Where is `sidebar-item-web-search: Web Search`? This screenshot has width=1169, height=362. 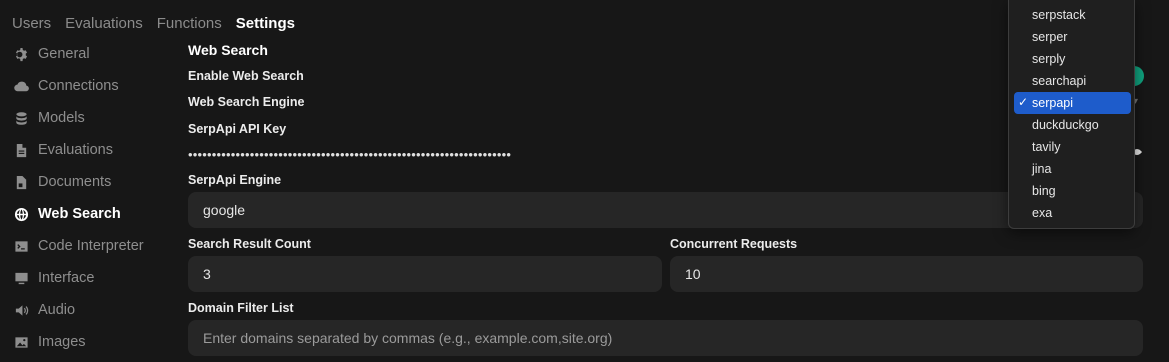 sidebar-item-web-search: Web Search is located at coordinates (92, 214).